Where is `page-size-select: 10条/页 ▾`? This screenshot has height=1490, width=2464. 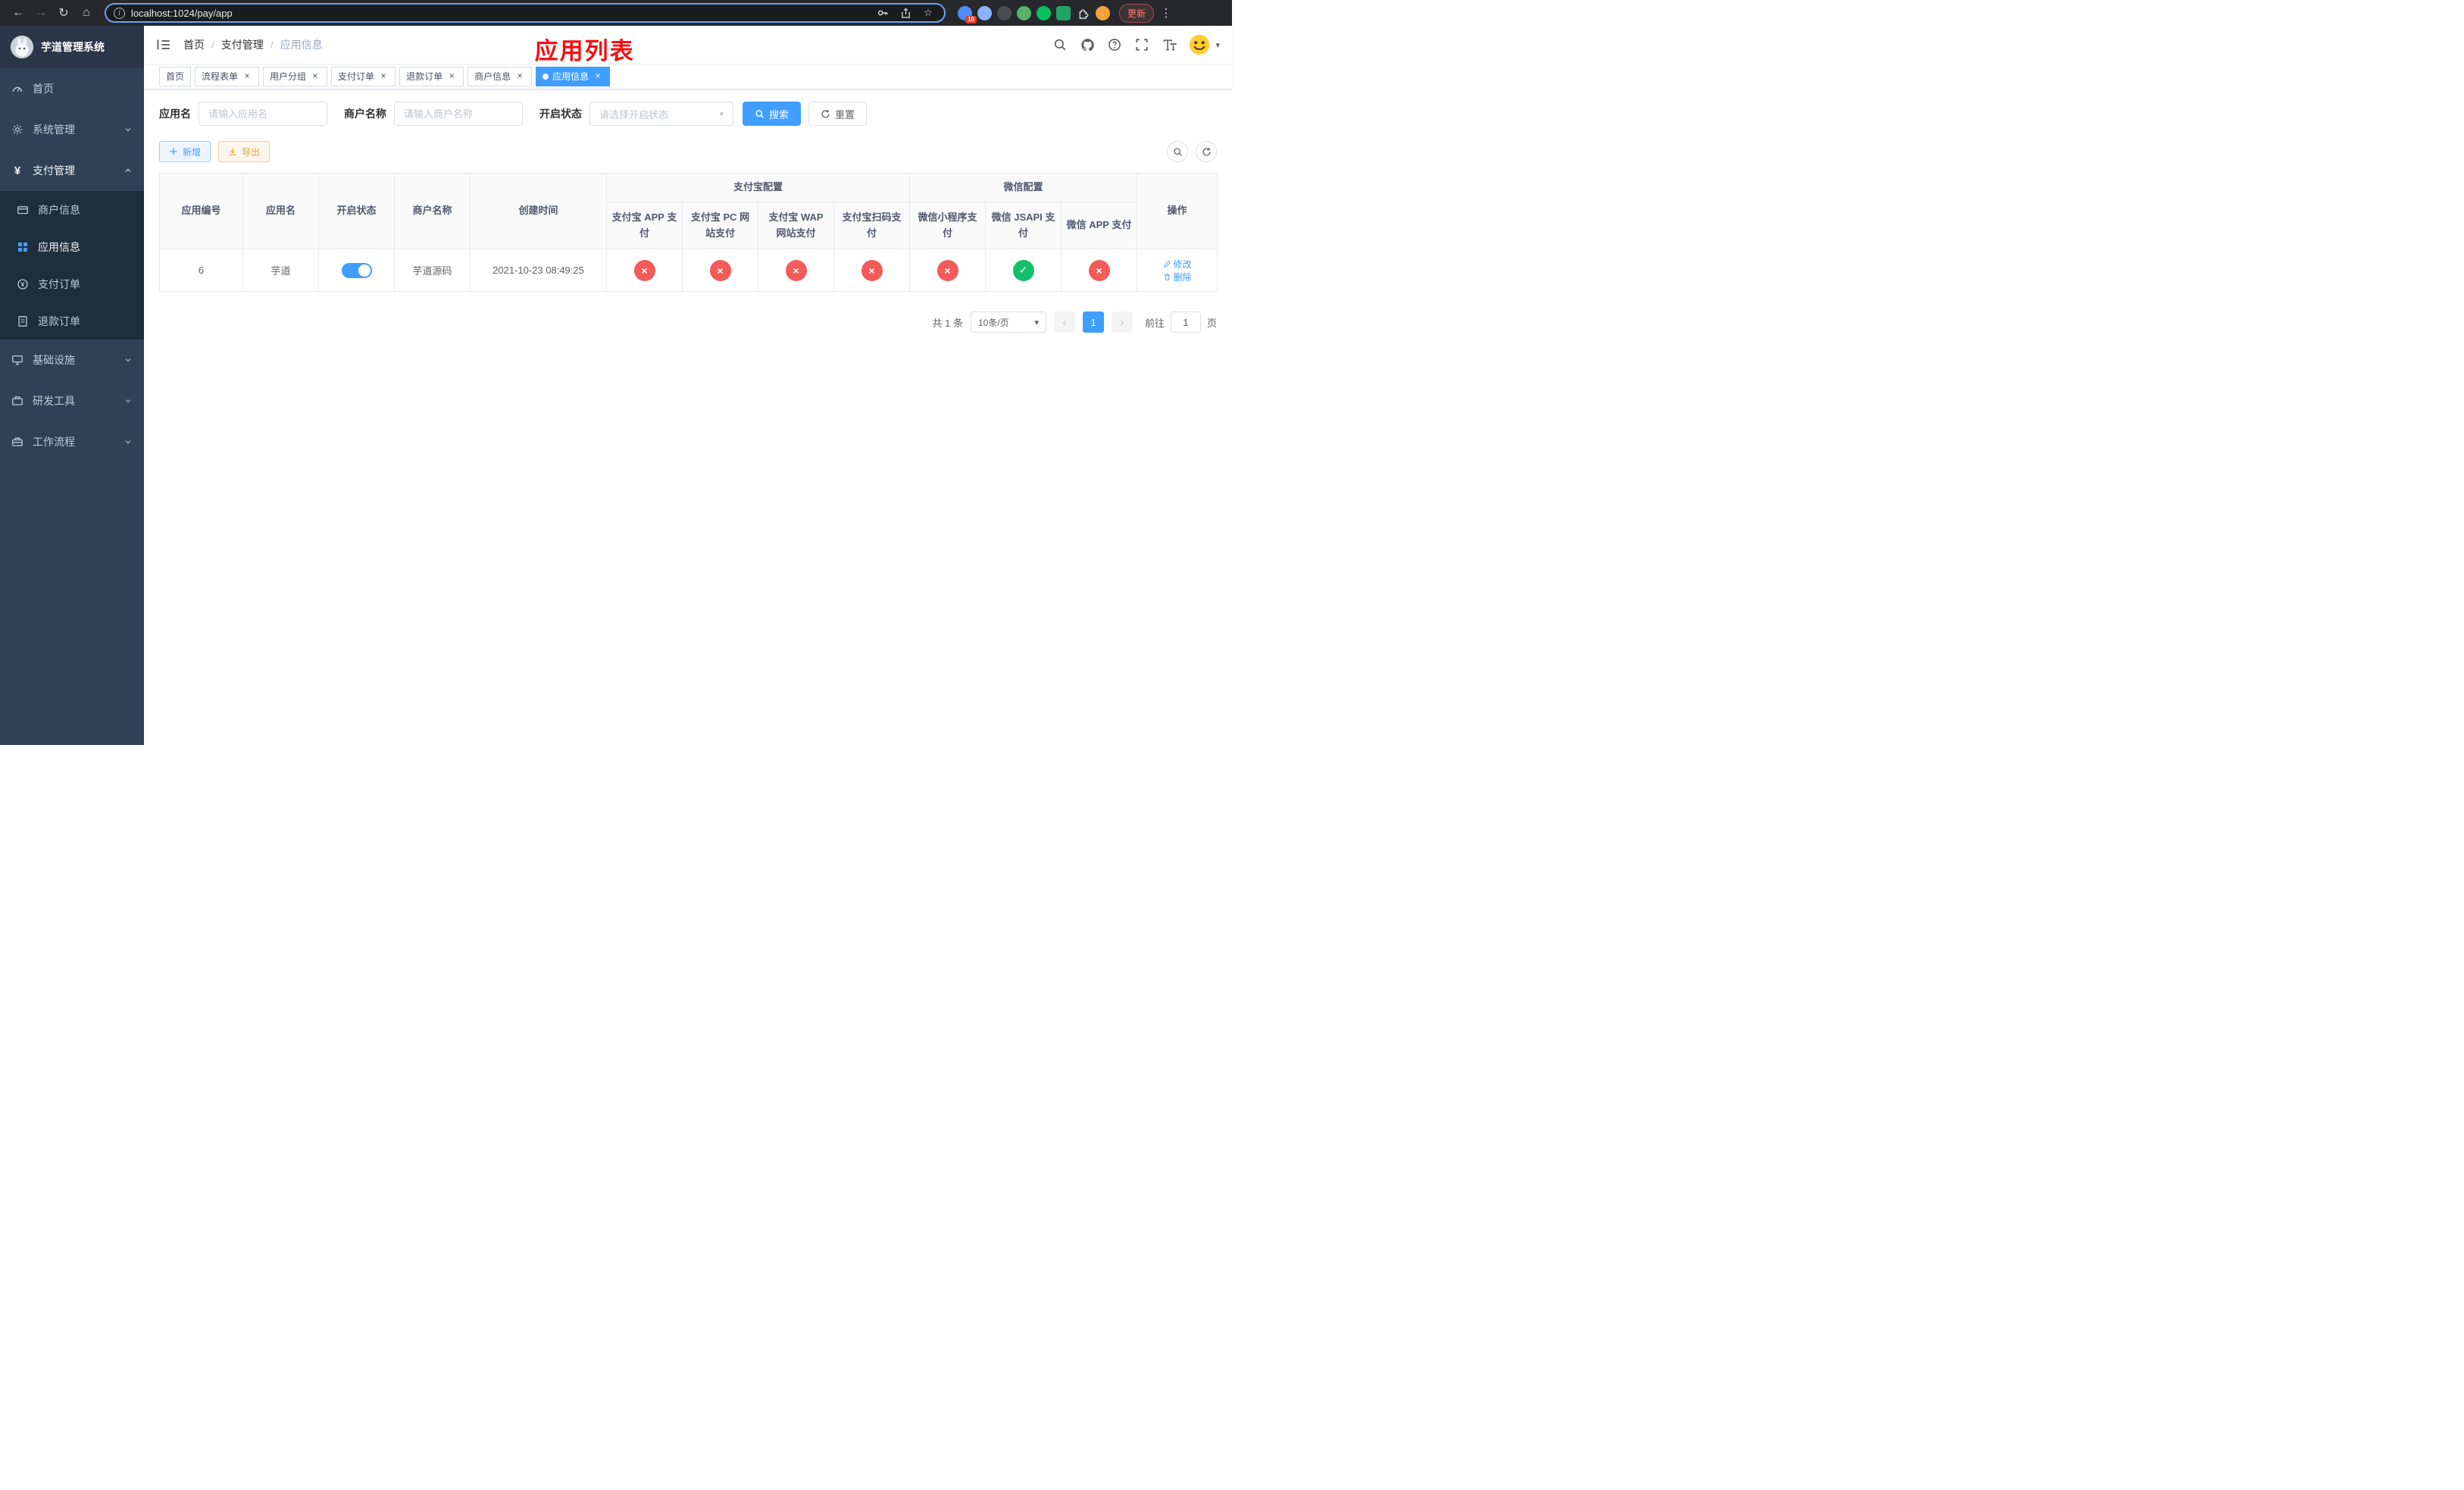
page-size-select: 10条/页 ▾ is located at coordinates (1008, 322).